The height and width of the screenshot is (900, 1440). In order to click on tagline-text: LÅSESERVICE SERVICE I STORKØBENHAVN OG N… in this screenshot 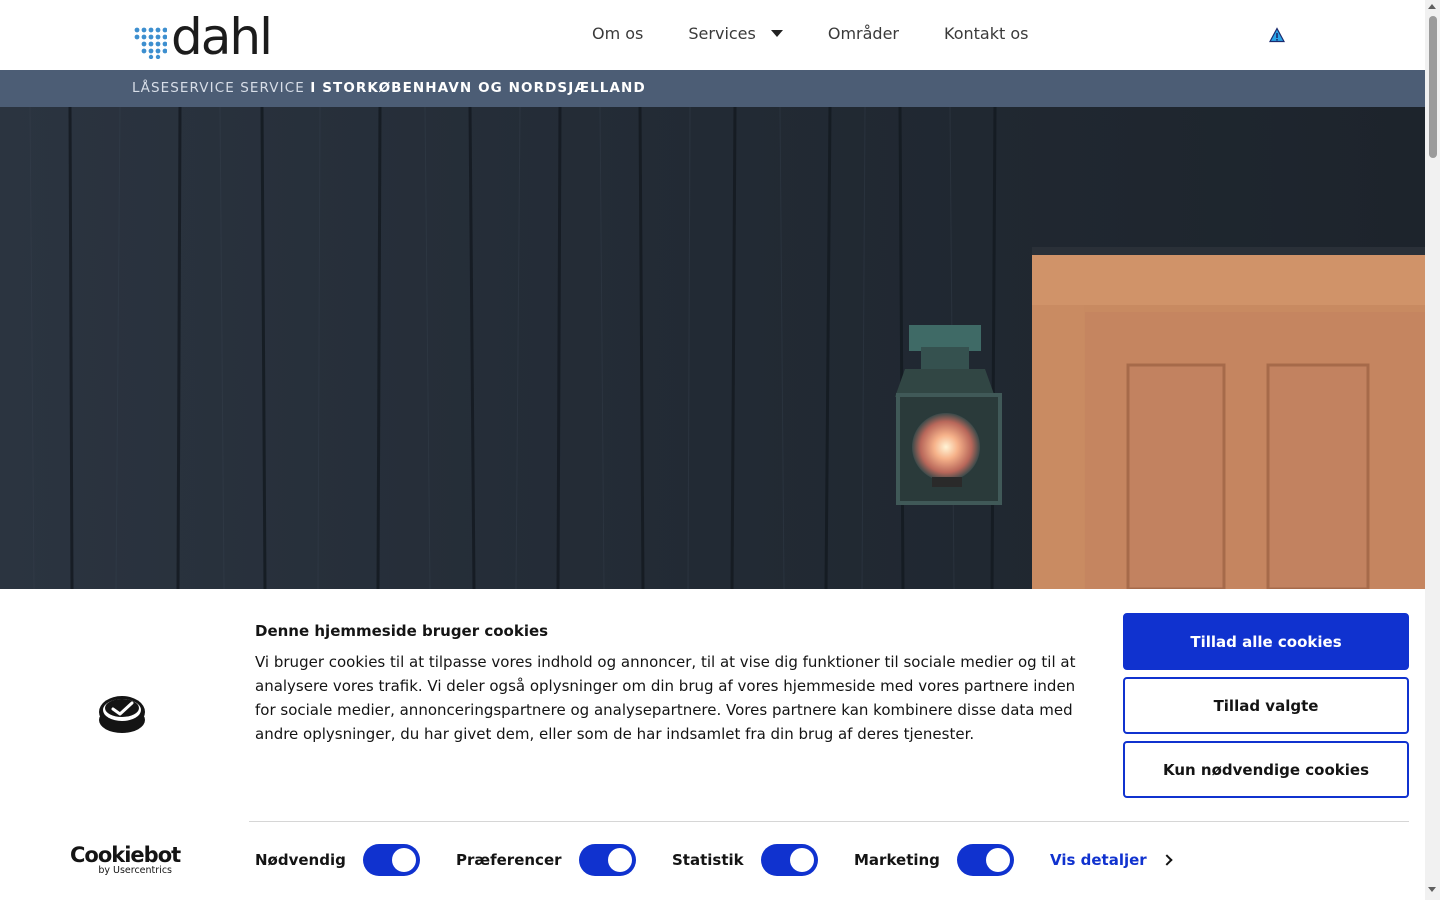, I will do `click(389, 88)`.